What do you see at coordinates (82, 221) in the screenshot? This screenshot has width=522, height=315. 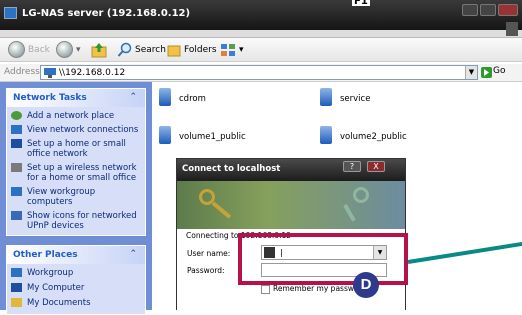 I see `task-label: Show icons for networked UPnP devices` at bounding box center [82, 221].